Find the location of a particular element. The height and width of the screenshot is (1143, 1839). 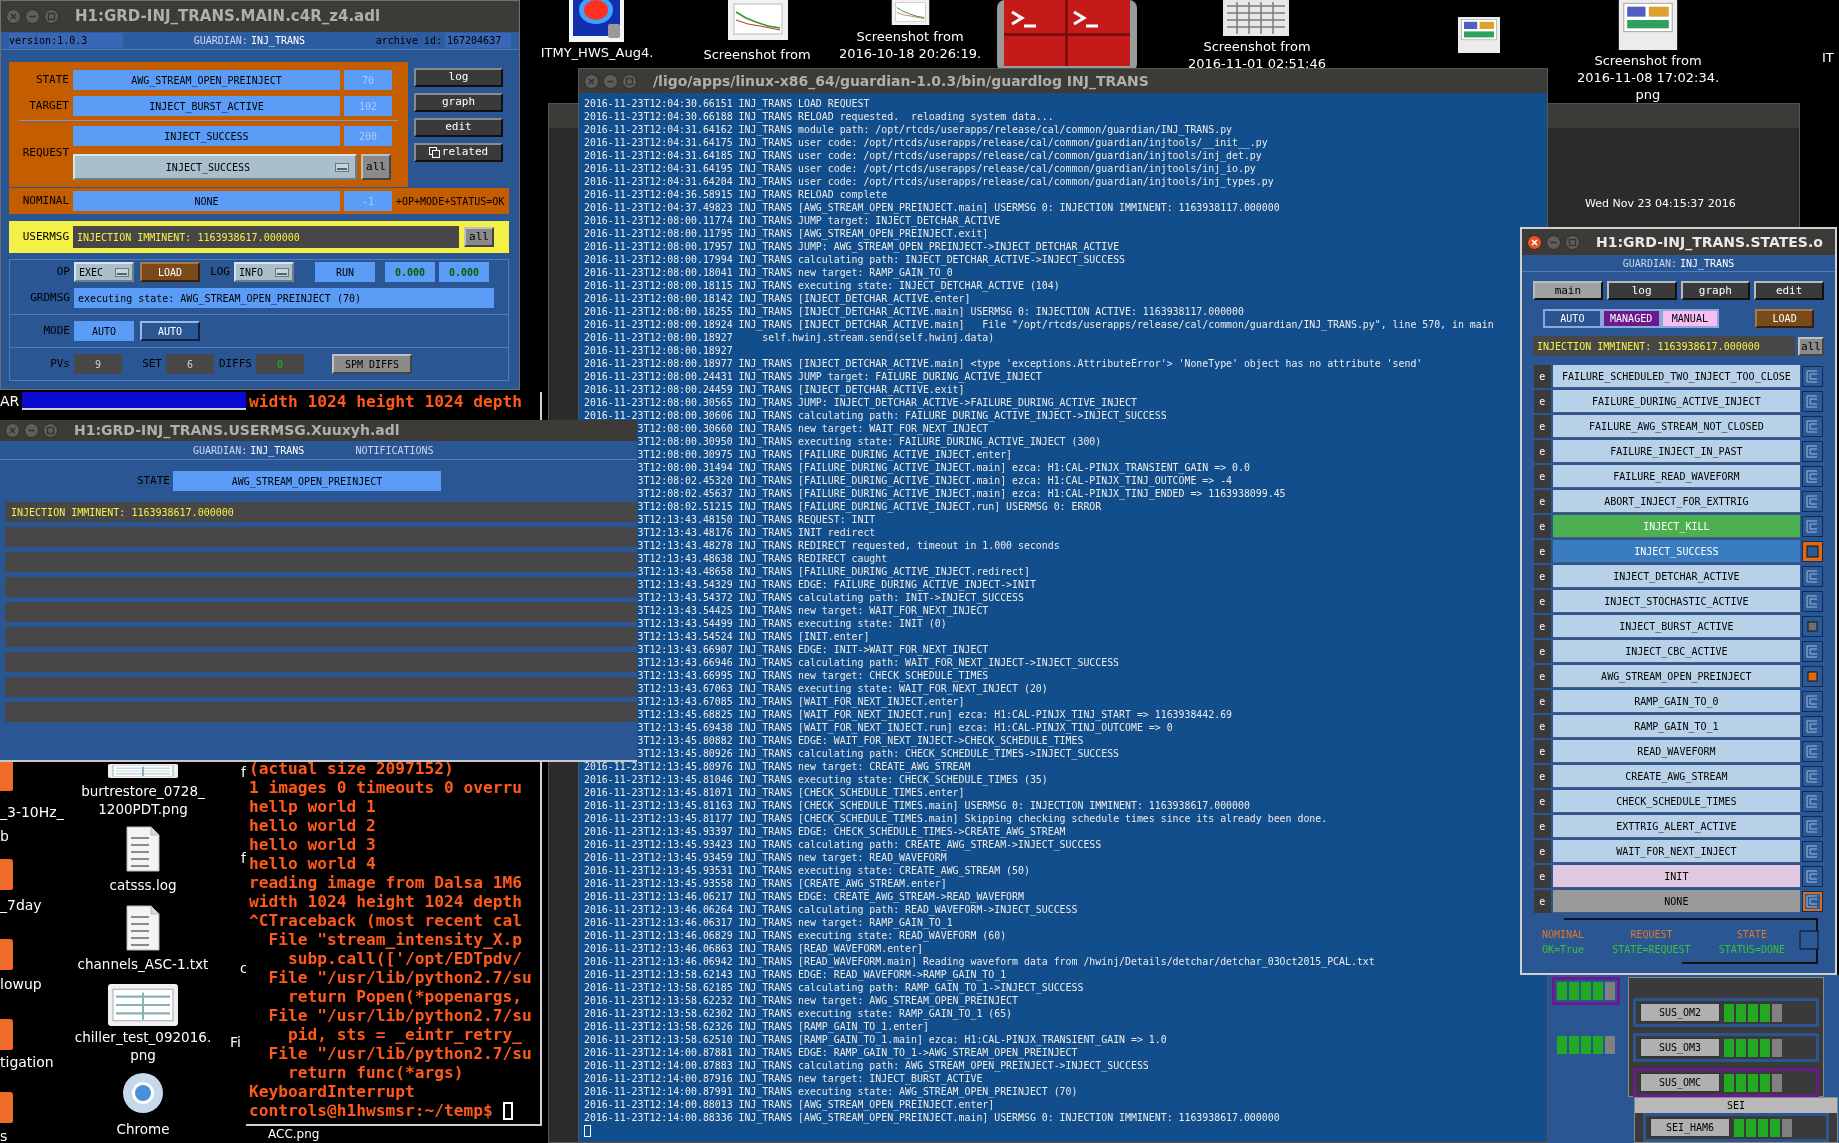

nav-button: related is located at coordinates (458, 152).